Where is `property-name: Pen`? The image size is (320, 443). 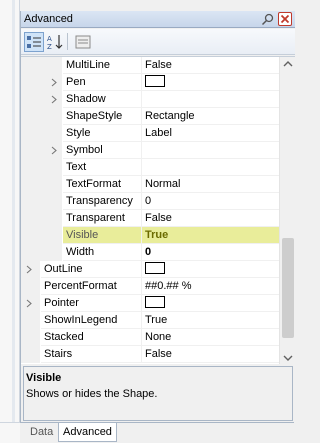 property-name: Pen is located at coordinates (102, 82).